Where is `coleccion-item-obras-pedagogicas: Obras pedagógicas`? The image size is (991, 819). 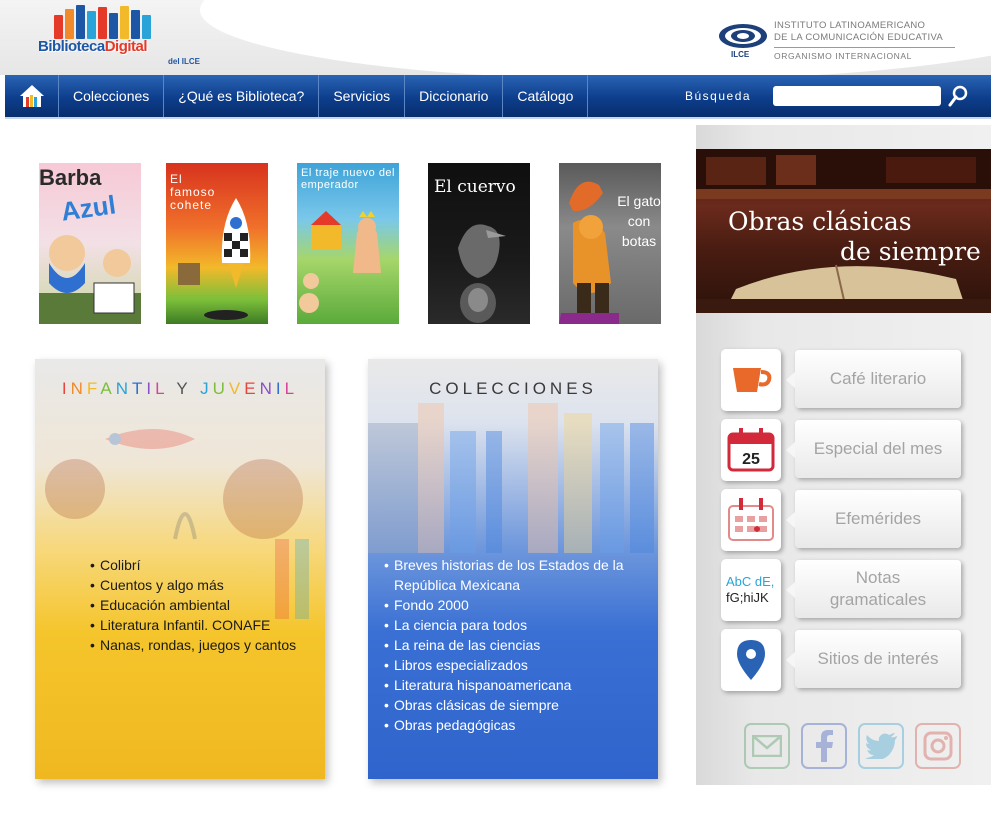 coleccion-item-obras-pedagogicas: Obras pedagógicas is located at coordinates (518, 725).